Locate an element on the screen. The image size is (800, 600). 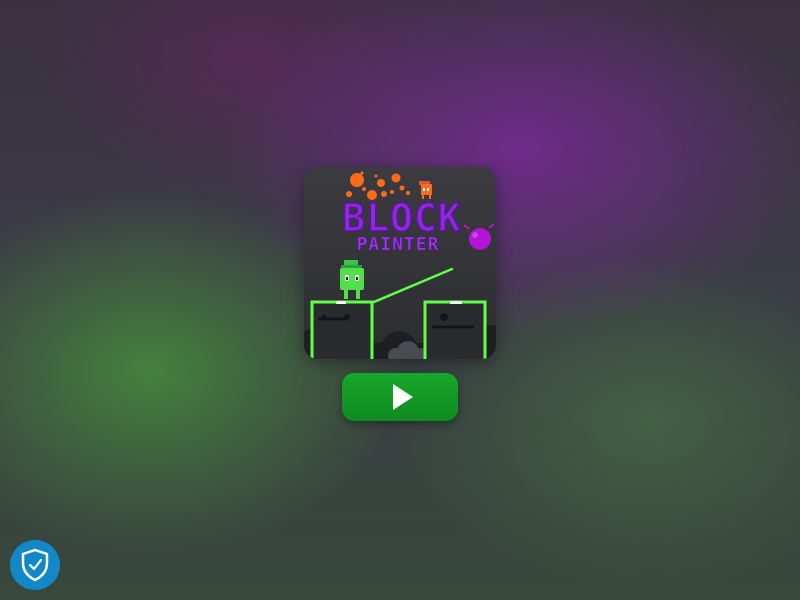
game-thumbnail: BLOCK PAINTER is located at coordinates (400, 263).